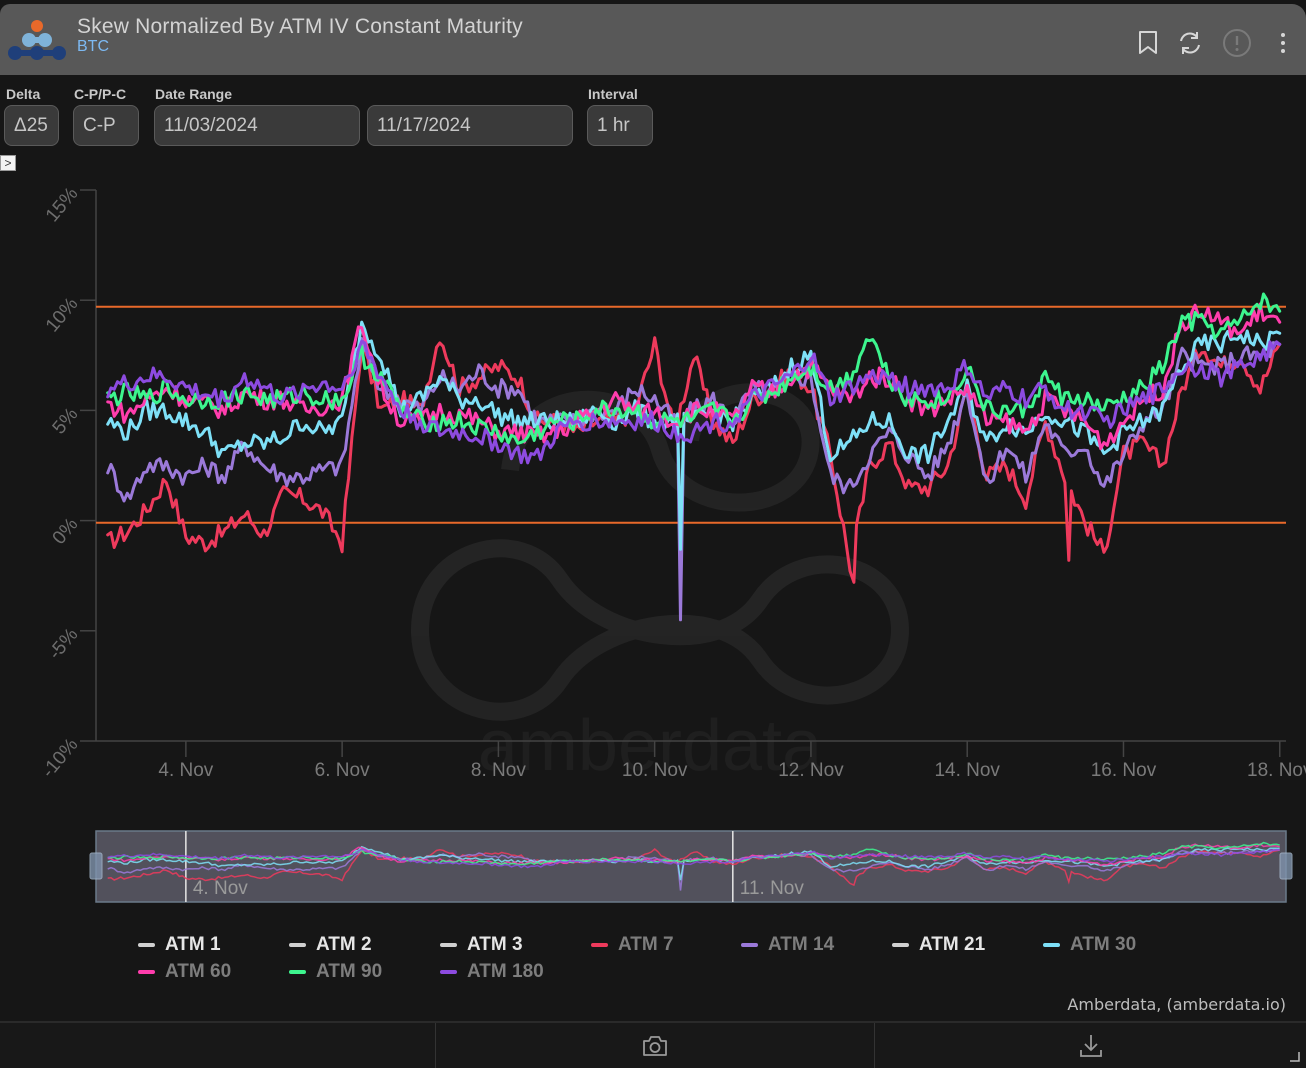 This screenshot has height=1068, width=1306. What do you see at coordinates (60, 758) in the screenshot?
I see `y-tick-label: -10%` at bounding box center [60, 758].